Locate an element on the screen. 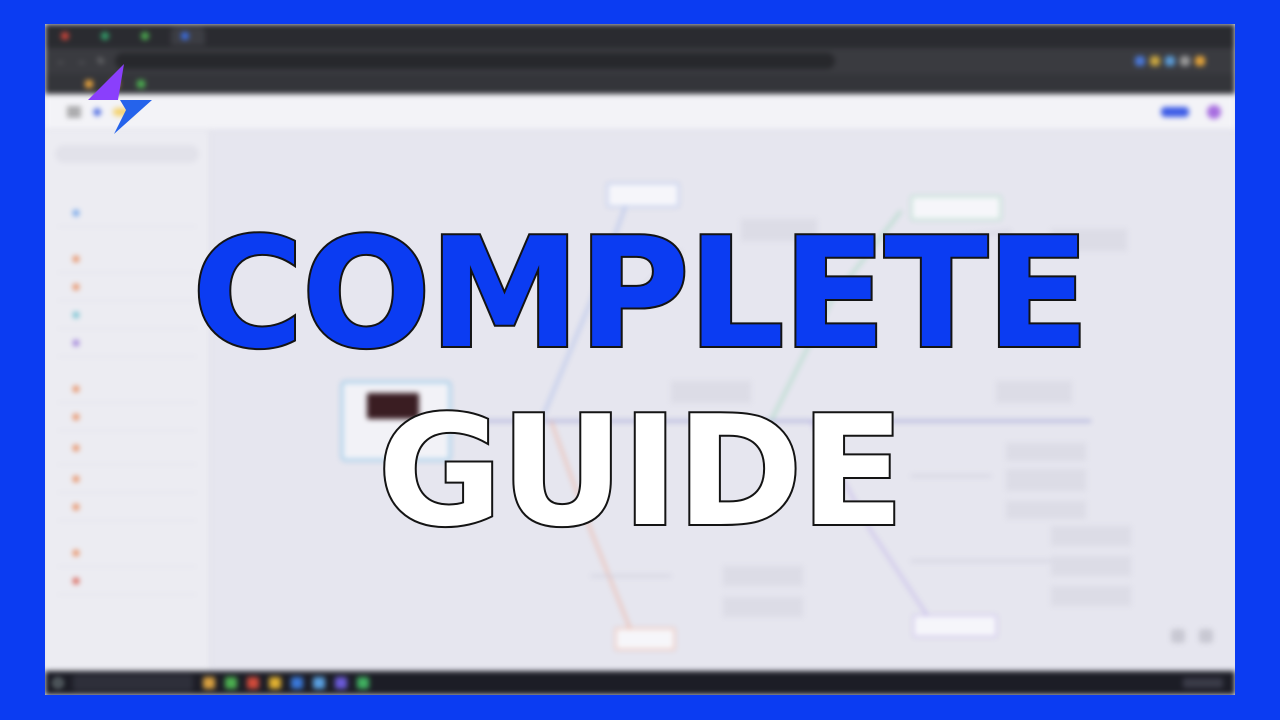  app-header: ◆ is located at coordinates (640, 112).